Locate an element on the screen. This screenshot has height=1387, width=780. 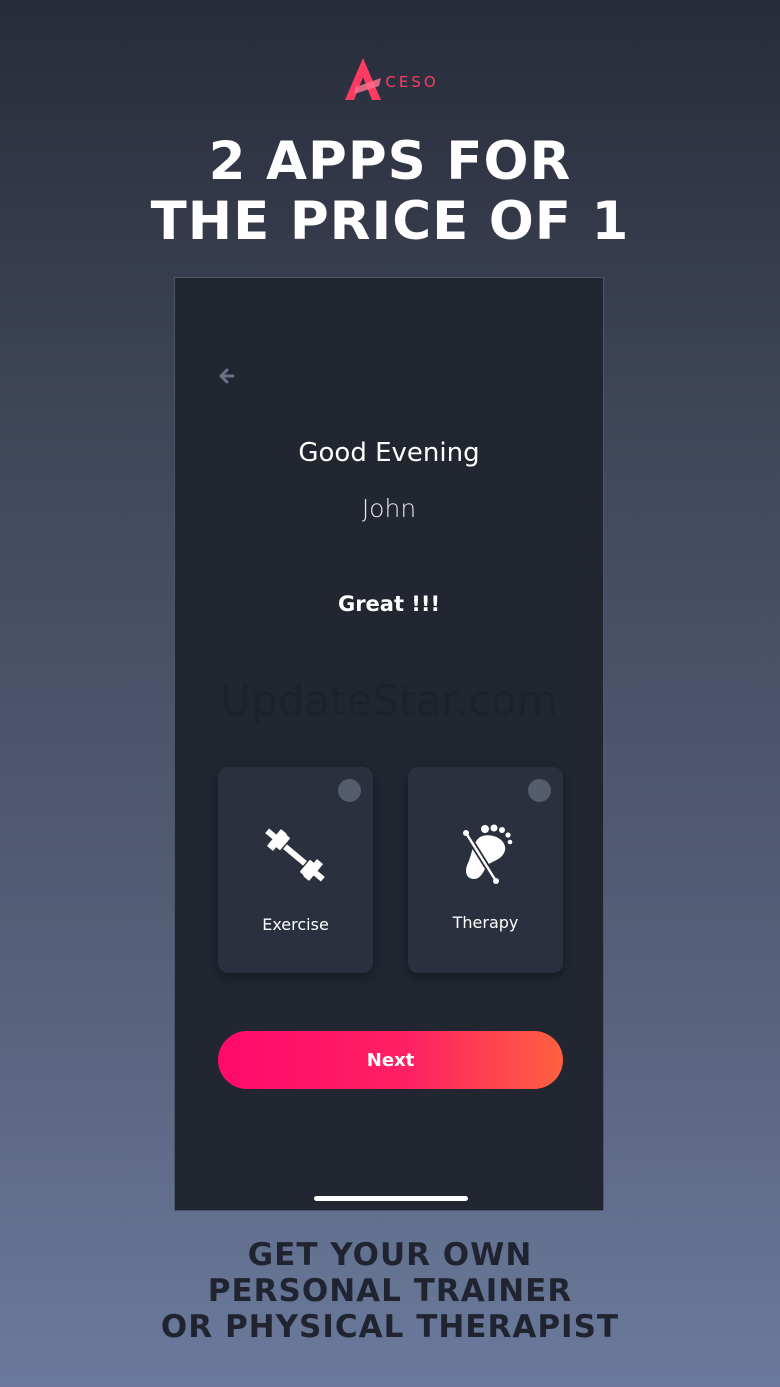
option-label-therapy: Therapy is located at coordinates (485, 922).